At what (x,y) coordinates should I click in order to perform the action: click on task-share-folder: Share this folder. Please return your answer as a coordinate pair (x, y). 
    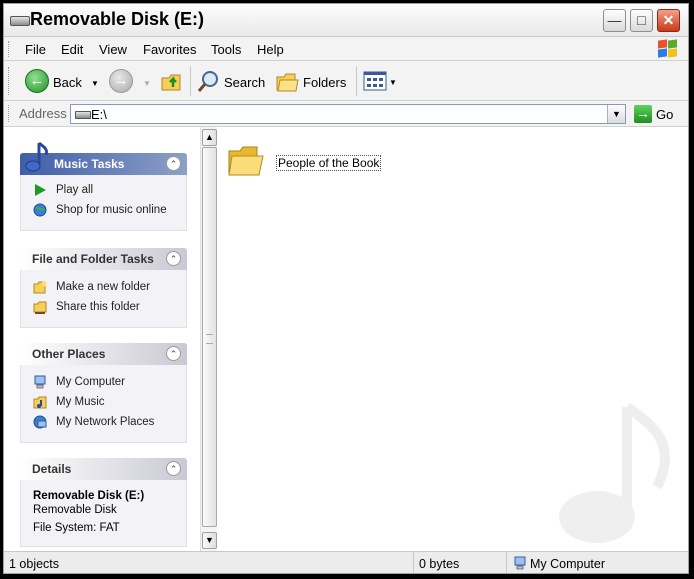
    Looking at the image, I should click on (103, 308).